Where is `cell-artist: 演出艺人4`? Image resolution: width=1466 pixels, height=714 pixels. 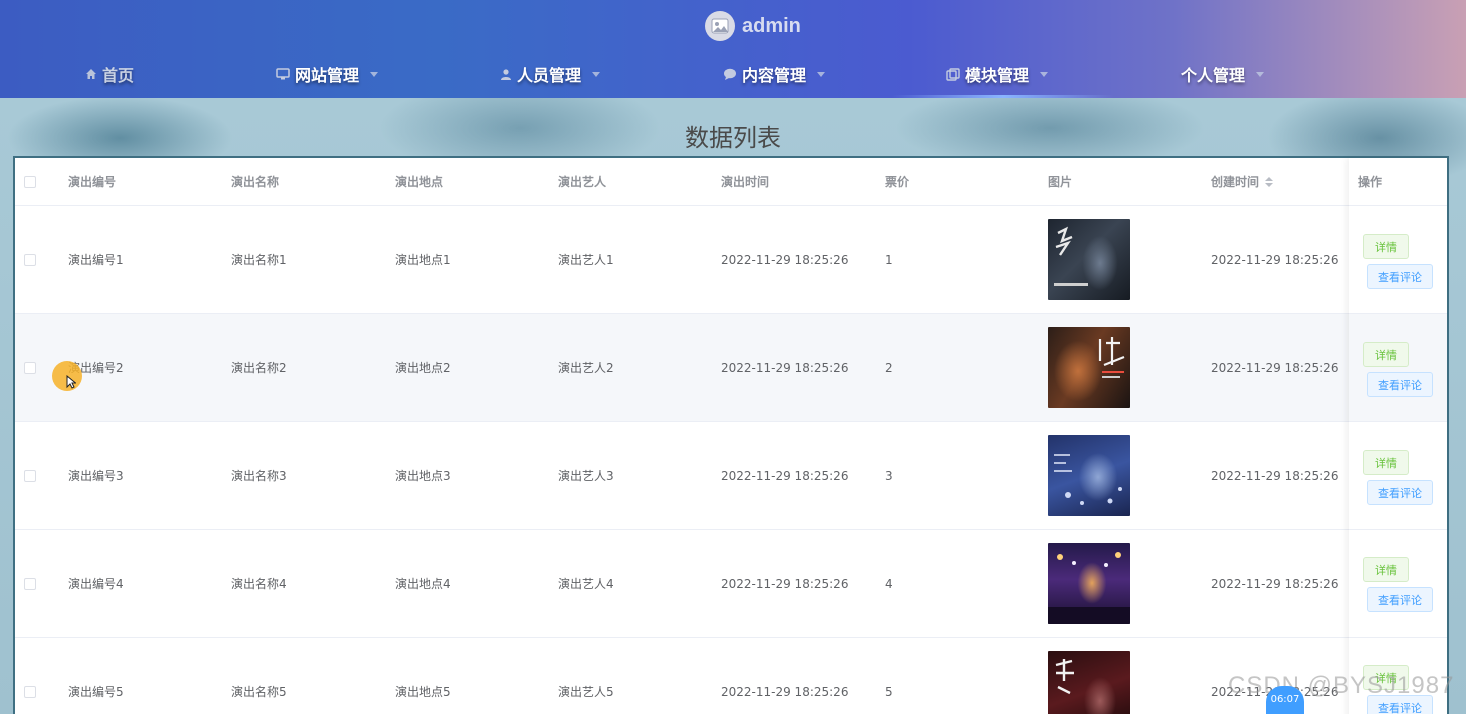
cell-artist: 演出艺人4 is located at coordinates (586, 584).